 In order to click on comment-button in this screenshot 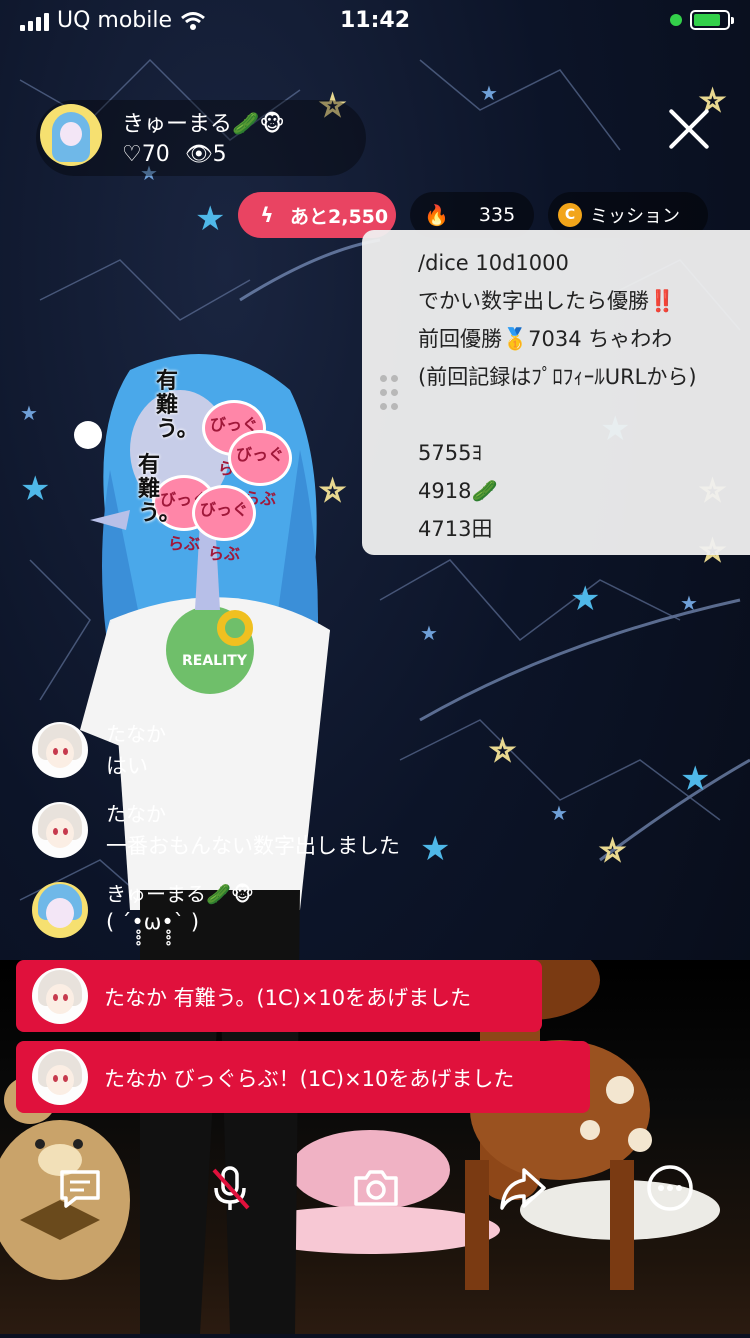, I will do `click(80, 1188)`.